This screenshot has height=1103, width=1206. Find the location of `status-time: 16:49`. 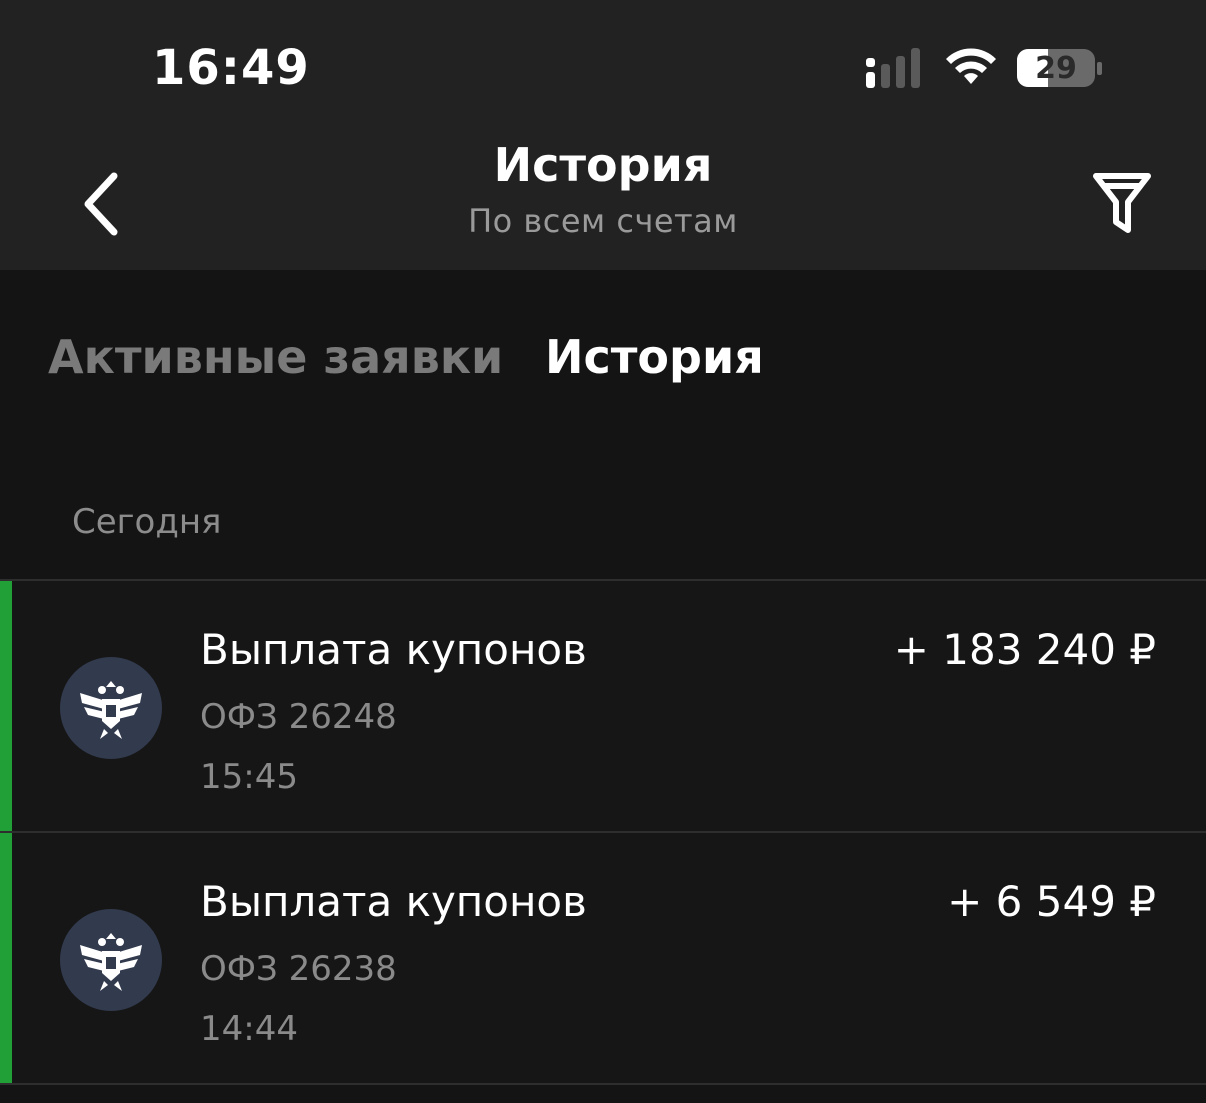

status-time: 16:49 is located at coordinates (231, 68).